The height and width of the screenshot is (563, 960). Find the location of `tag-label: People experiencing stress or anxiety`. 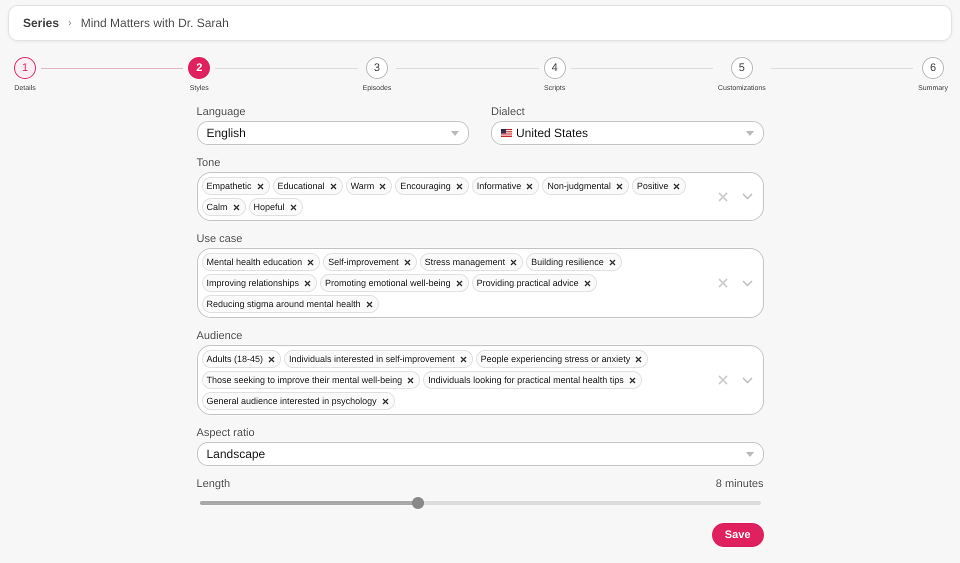

tag-label: People experiencing stress or anxiety is located at coordinates (555, 359).